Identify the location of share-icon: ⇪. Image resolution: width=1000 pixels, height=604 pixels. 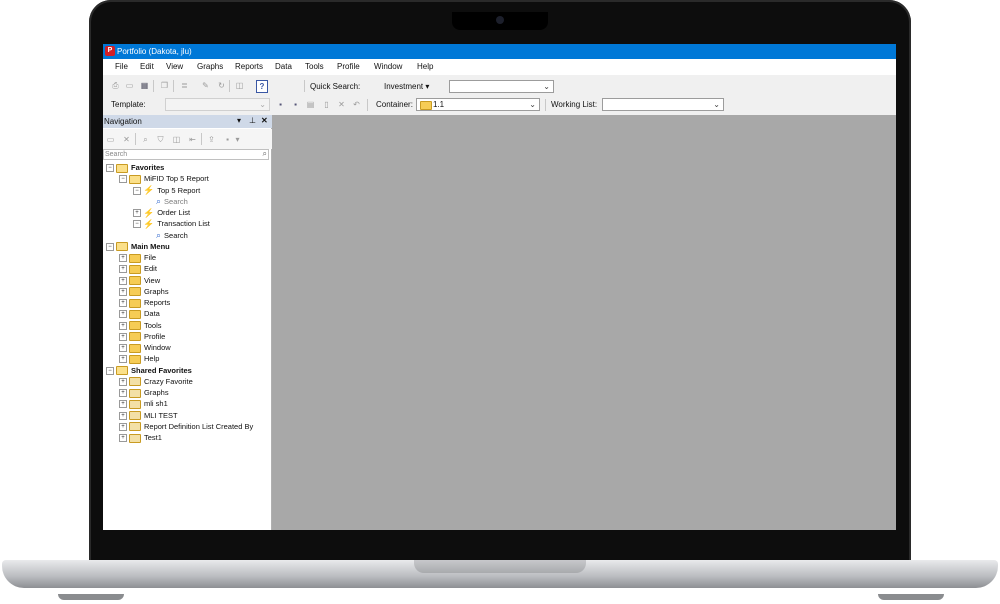
(211, 139).